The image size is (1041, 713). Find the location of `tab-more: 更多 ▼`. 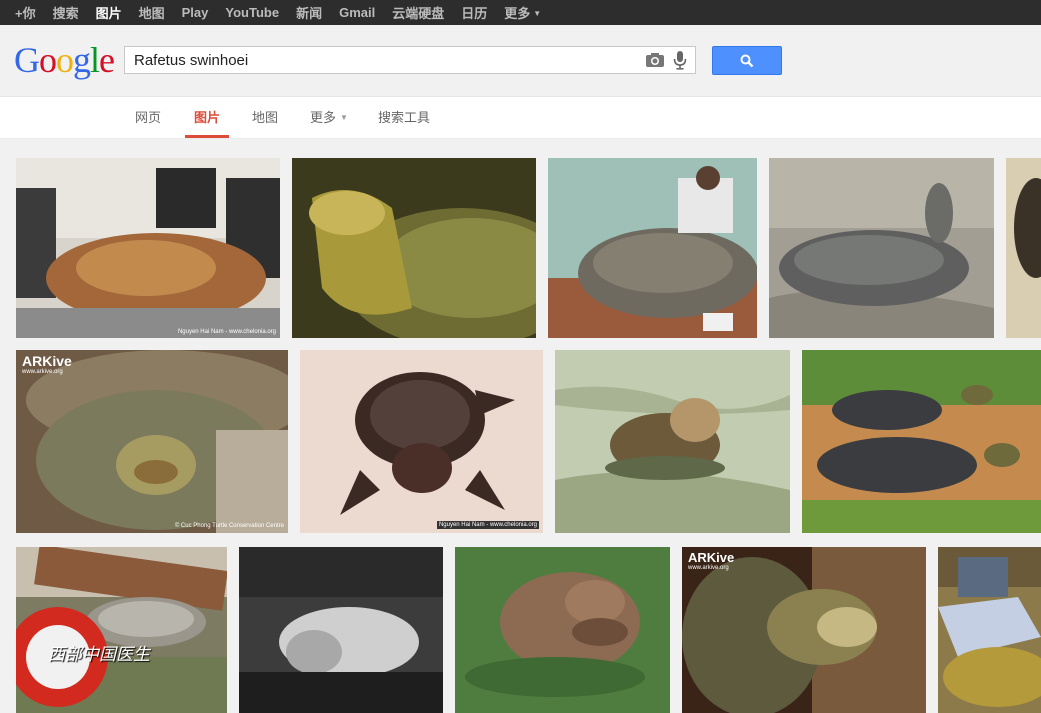

tab-more: 更多 ▼ is located at coordinates (329, 117).